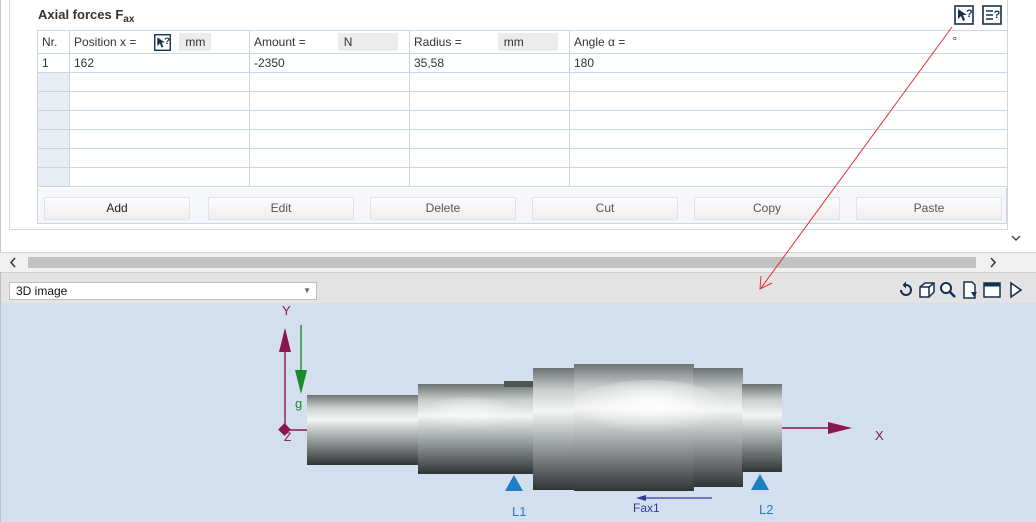  I want to click on col-header-position: Position x = ? mm, so click(159, 42).